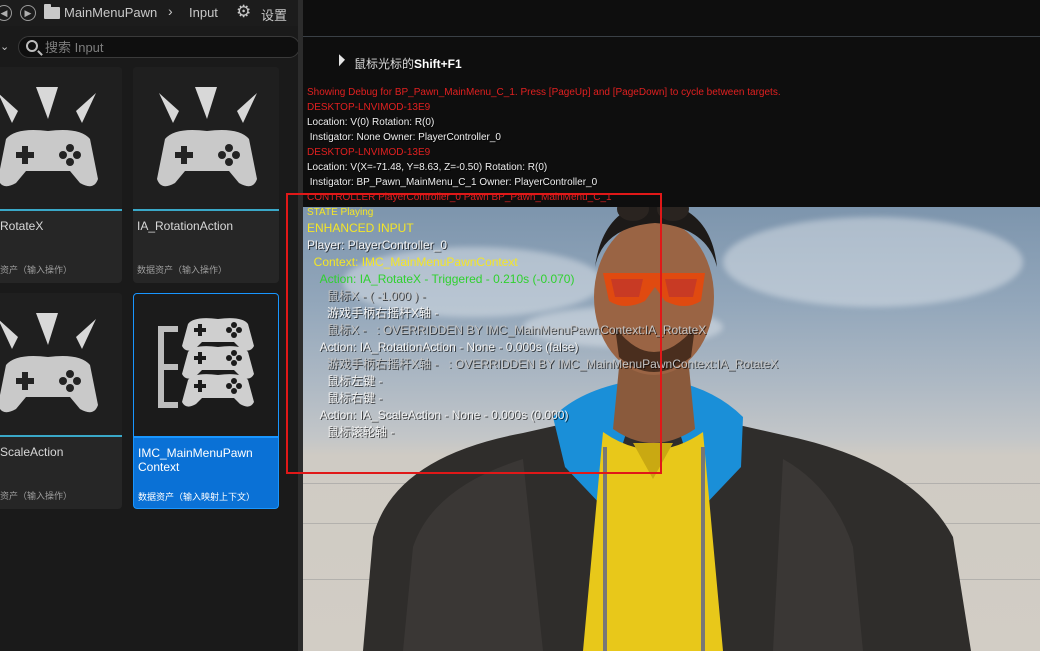 The width and height of the screenshot is (1040, 651). I want to click on content-browser-toolbar: ◀ ▶ MainMenuPawn › Input ⚙ 设置, so click(150, 13).